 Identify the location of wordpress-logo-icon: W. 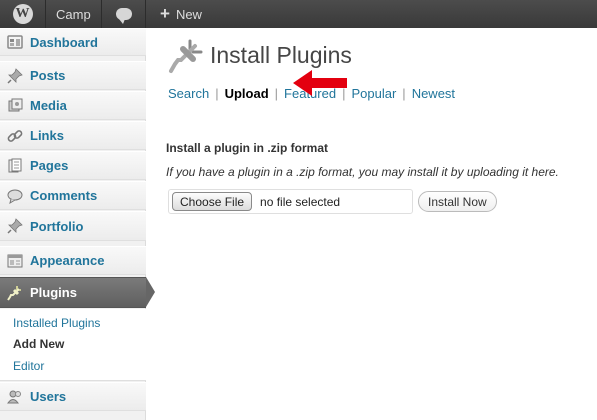
(22, 14).